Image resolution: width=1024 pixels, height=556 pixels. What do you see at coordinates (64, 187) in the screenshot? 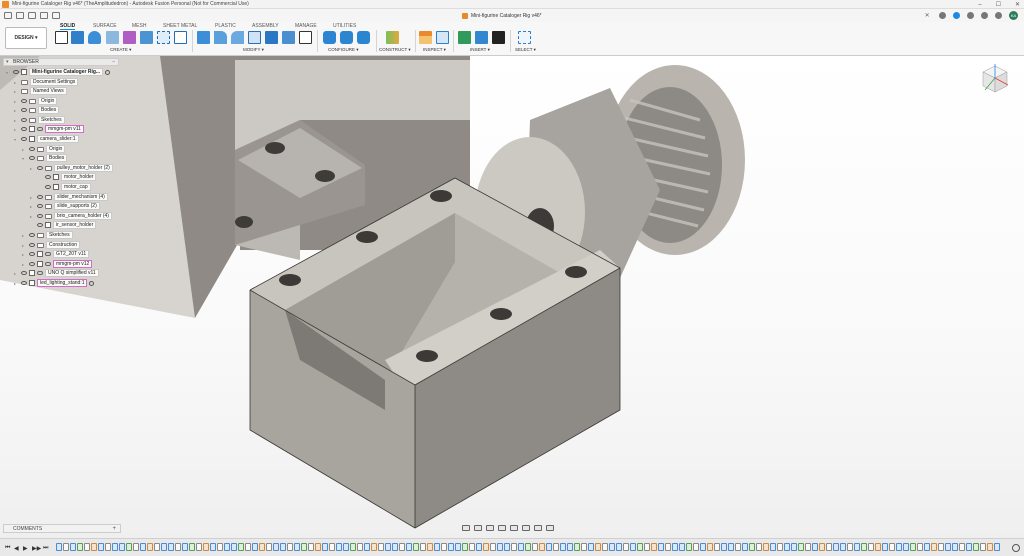
I see `tree-item-body: motor_cap` at bounding box center [64, 187].